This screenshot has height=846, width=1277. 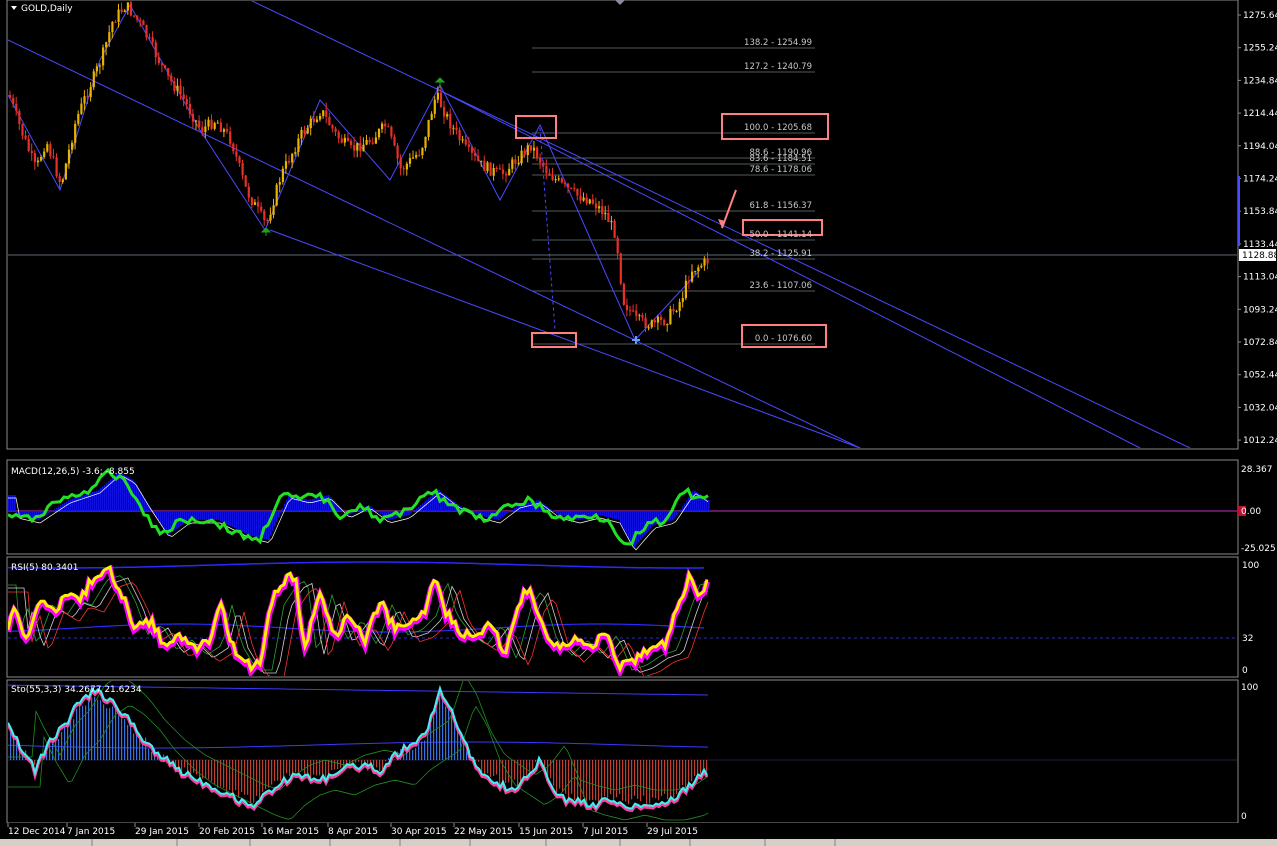 What do you see at coordinates (1260, 212) in the screenshot?
I see `price-axis-label: 1153.84` at bounding box center [1260, 212].